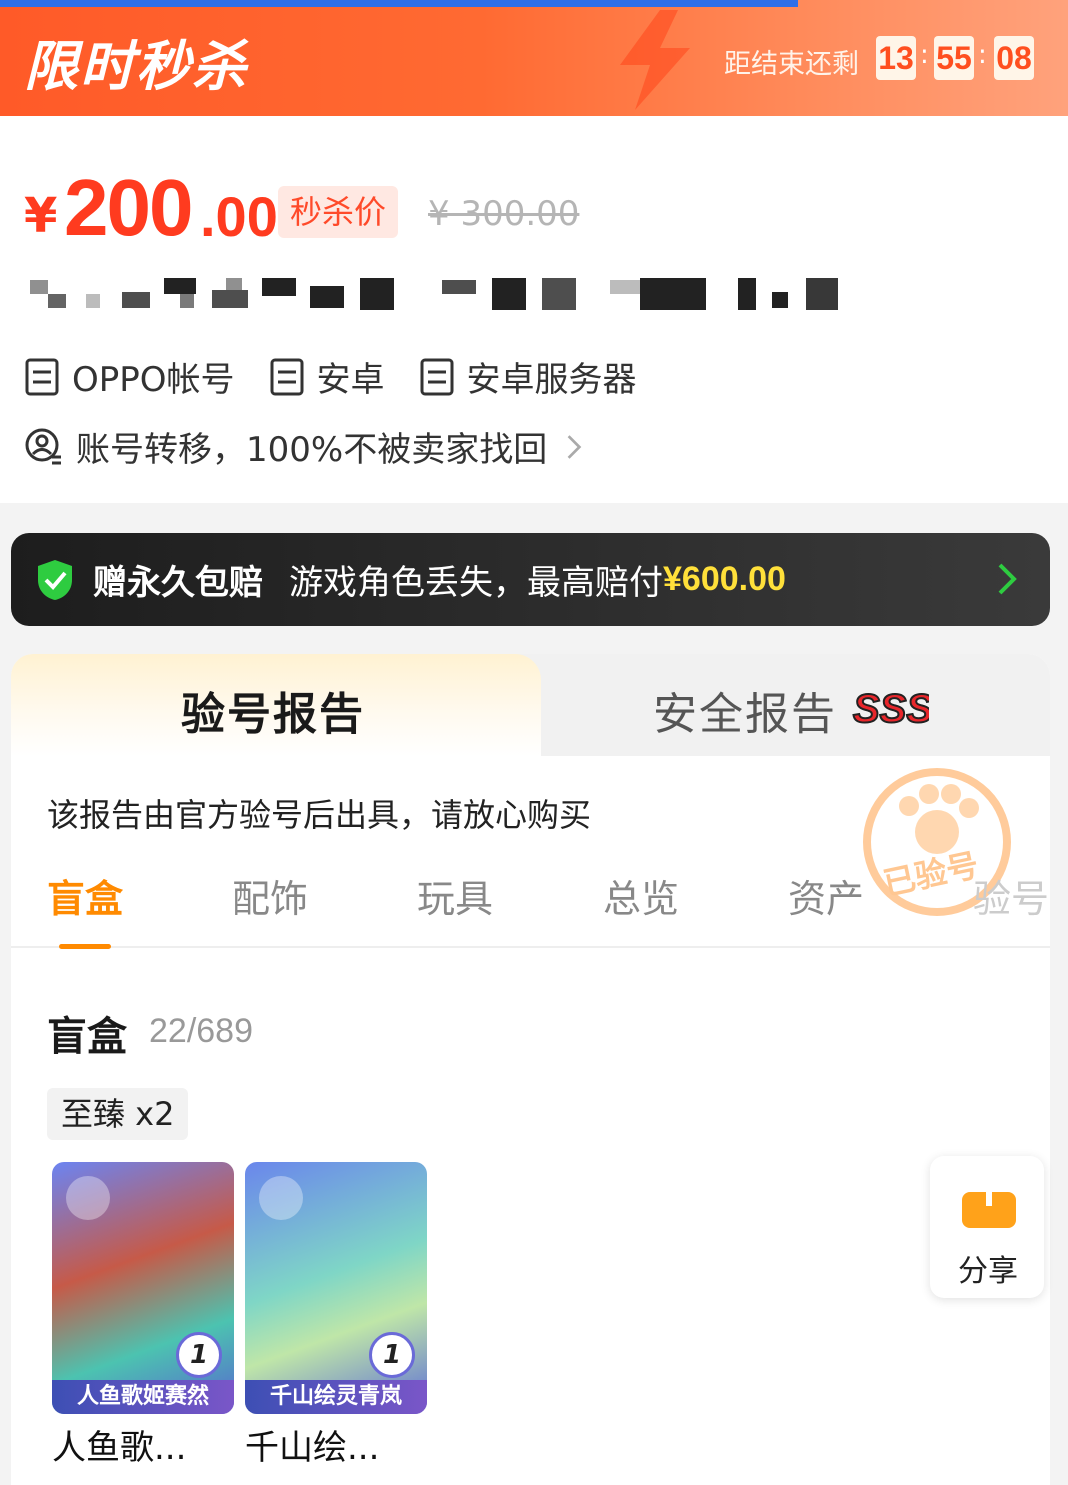 The image size is (1068, 1485). I want to click on rarity-chip: 至臻 x2, so click(118, 1114).